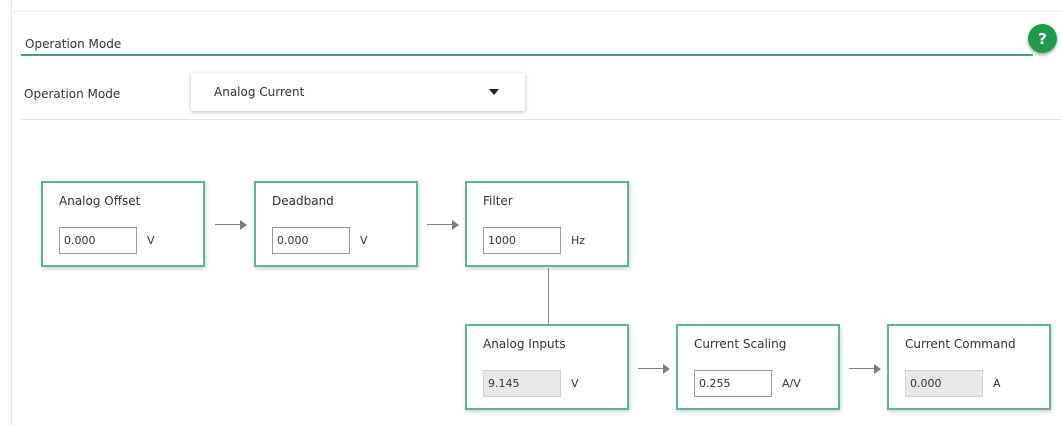  What do you see at coordinates (358, 92) in the screenshot?
I see `operation-mode-dropdown: Analog Current` at bounding box center [358, 92].